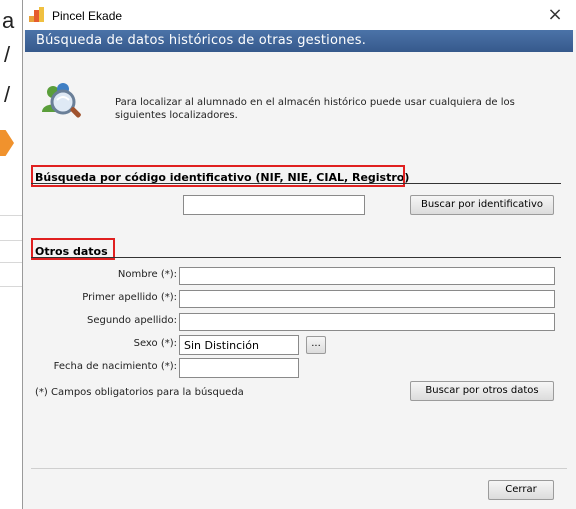 Image resolution: width=576 pixels, height=509 pixels. I want to click on search-by-id-button: Buscar por identificativo, so click(482, 205).